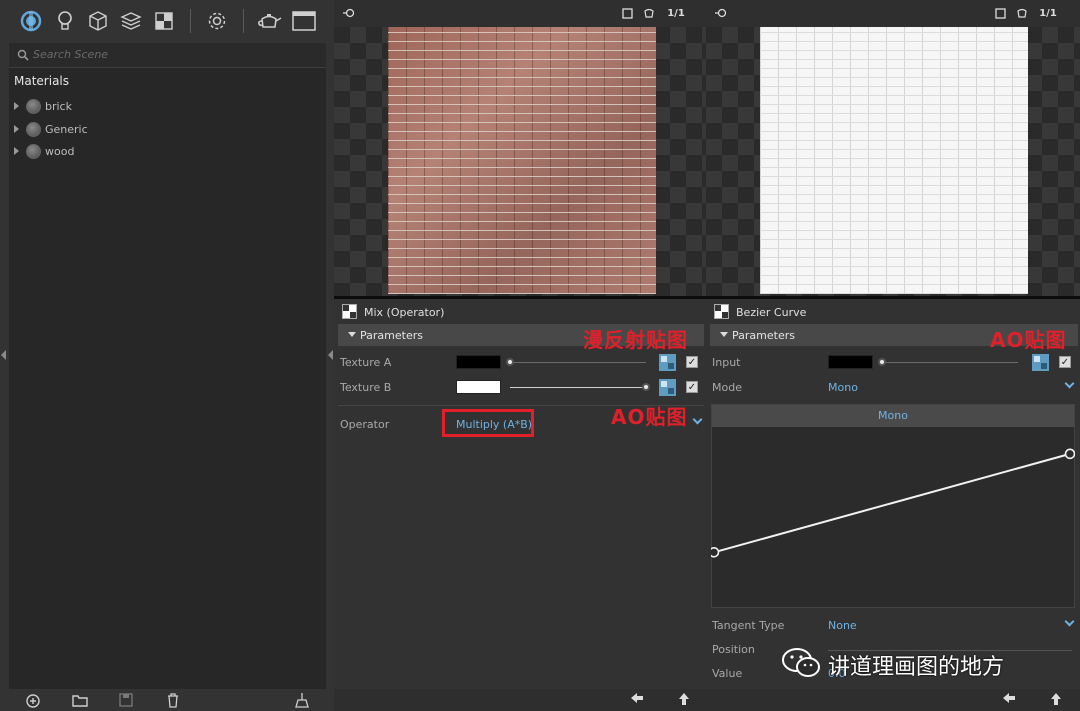 This screenshot has height=711, width=1080. What do you see at coordinates (162, 107) in the screenshot?
I see `tree-item-brick: brick` at bounding box center [162, 107].